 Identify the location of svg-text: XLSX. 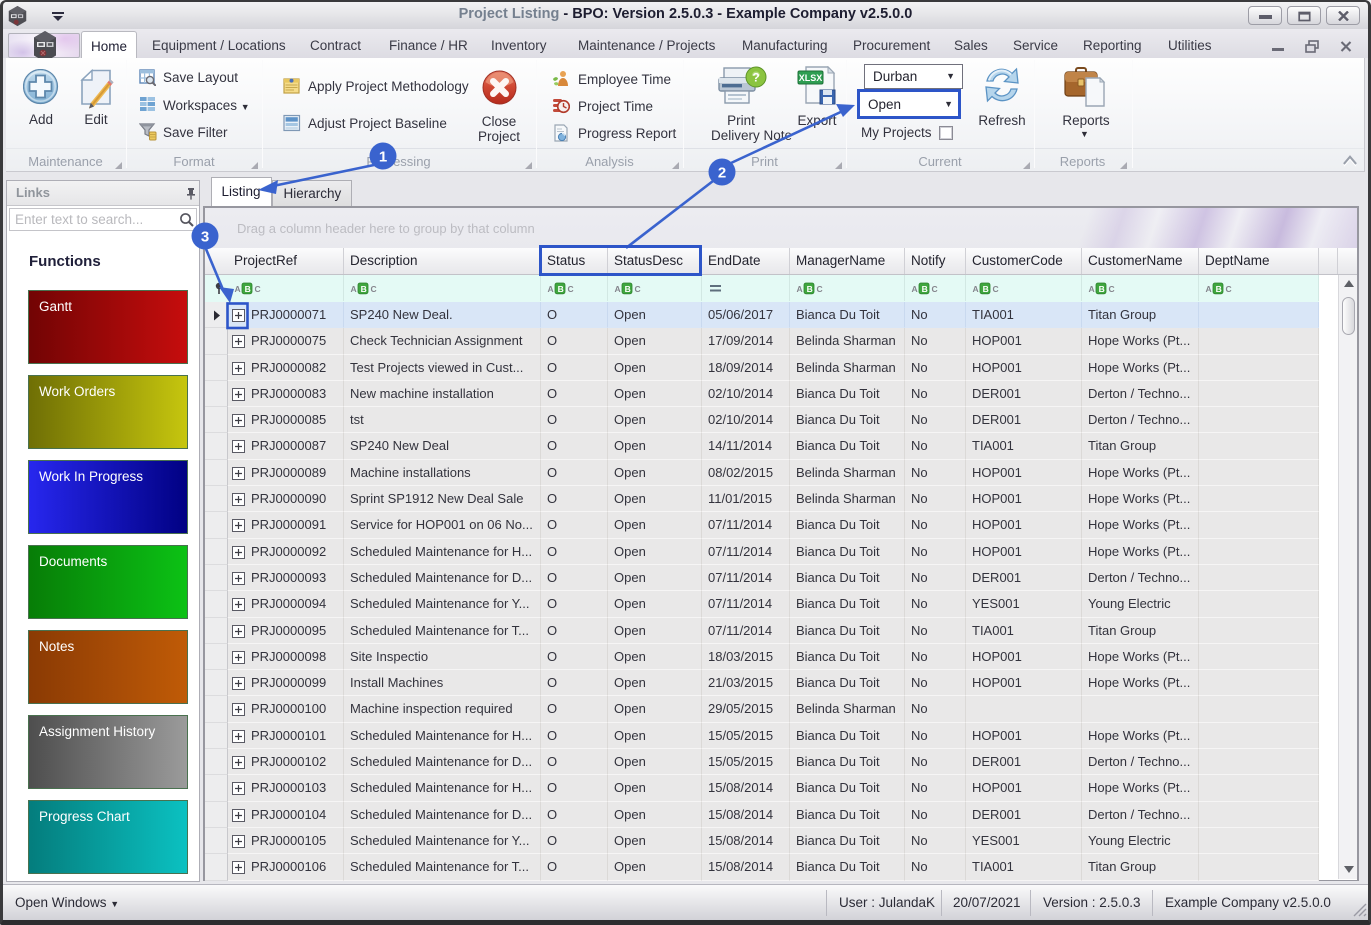
(811, 78).